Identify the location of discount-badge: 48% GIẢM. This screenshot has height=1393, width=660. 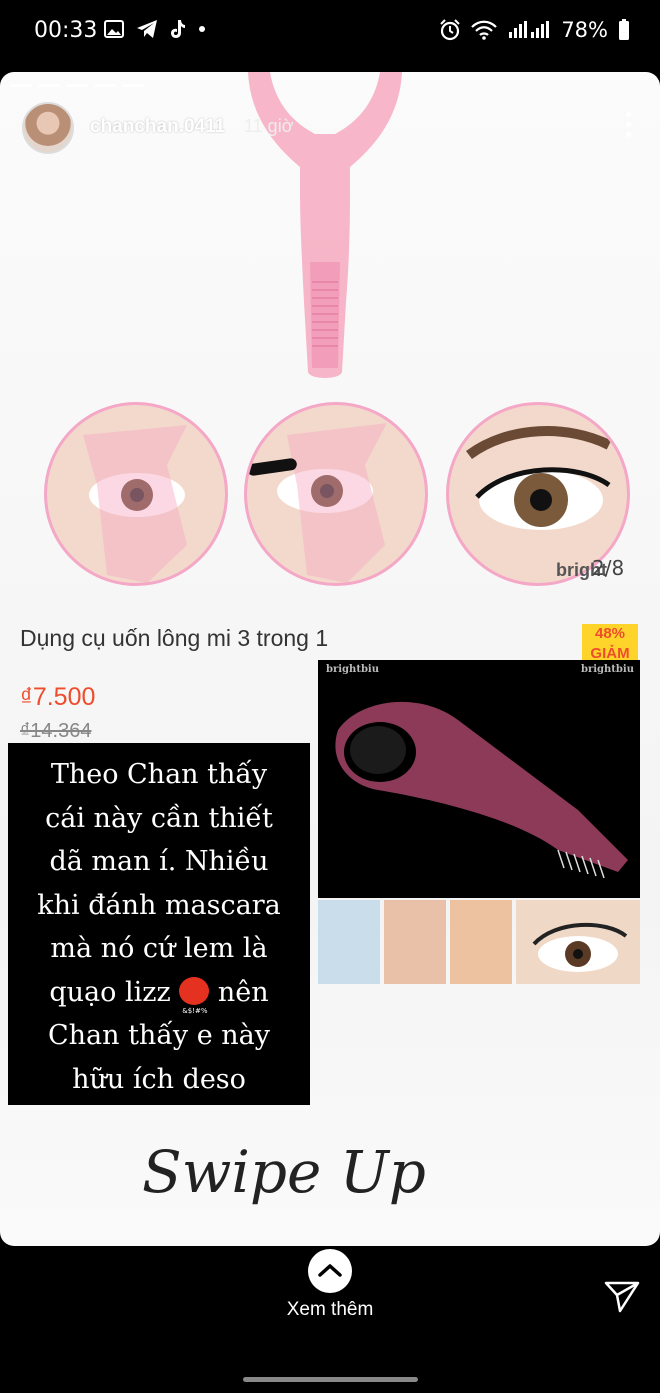
(610, 644).